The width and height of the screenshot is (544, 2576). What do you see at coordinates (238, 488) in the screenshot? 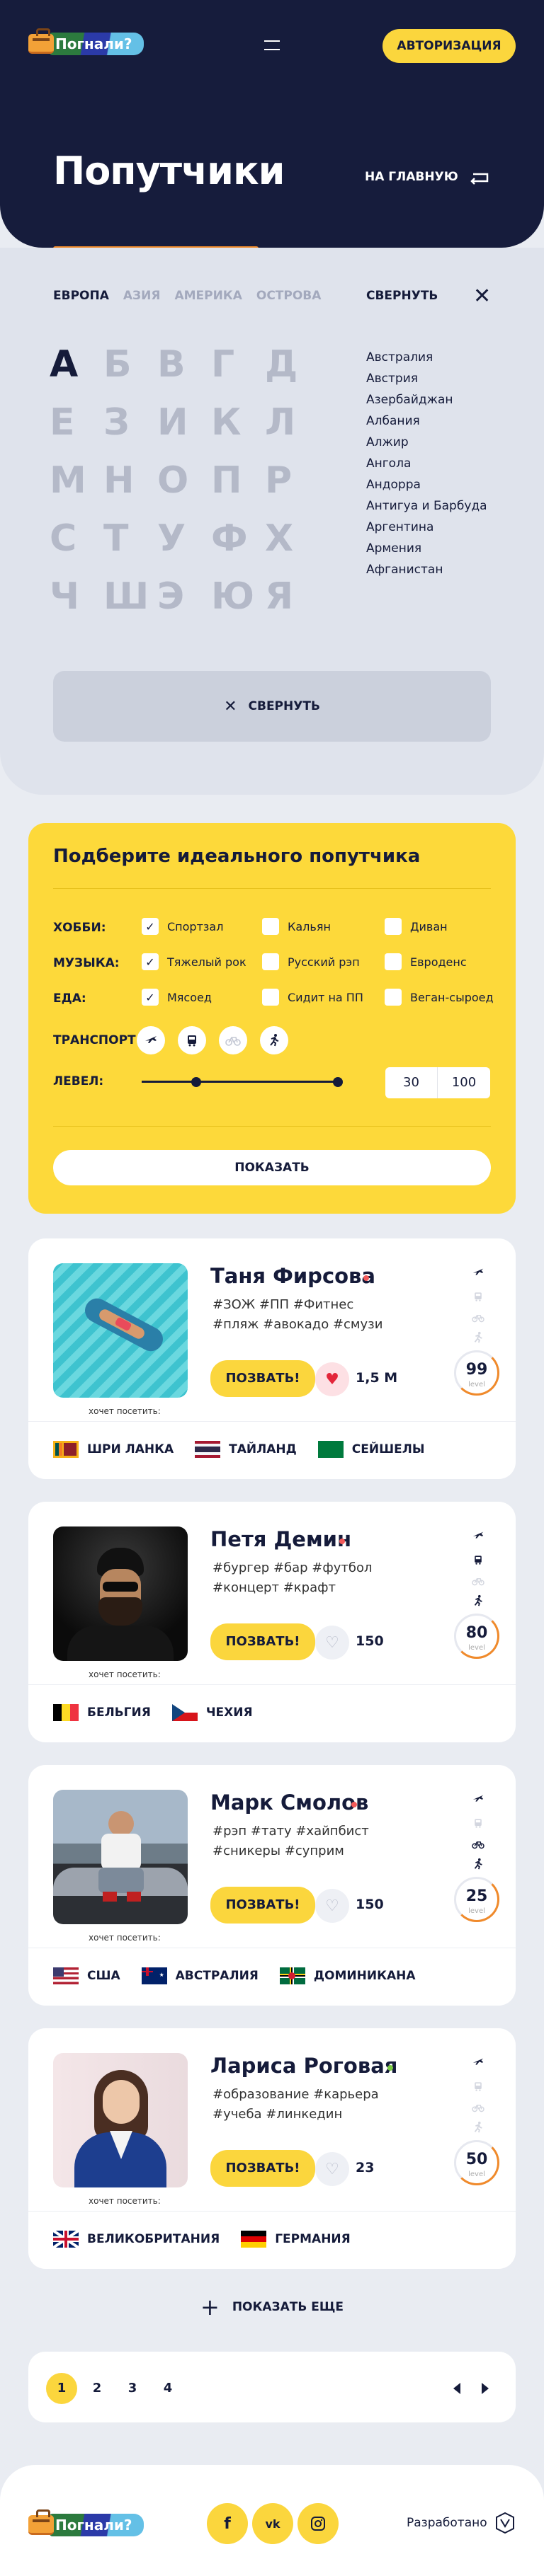
I see `letter-13: П` at bounding box center [238, 488].